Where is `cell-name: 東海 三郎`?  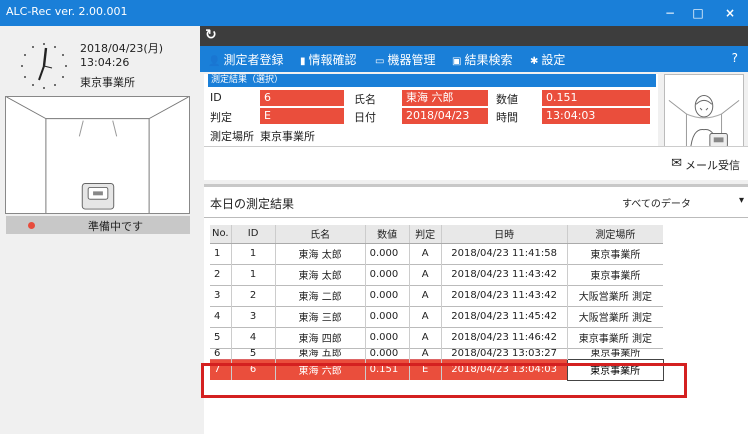
cell-name: 東海 三郎 is located at coordinates (320, 316).